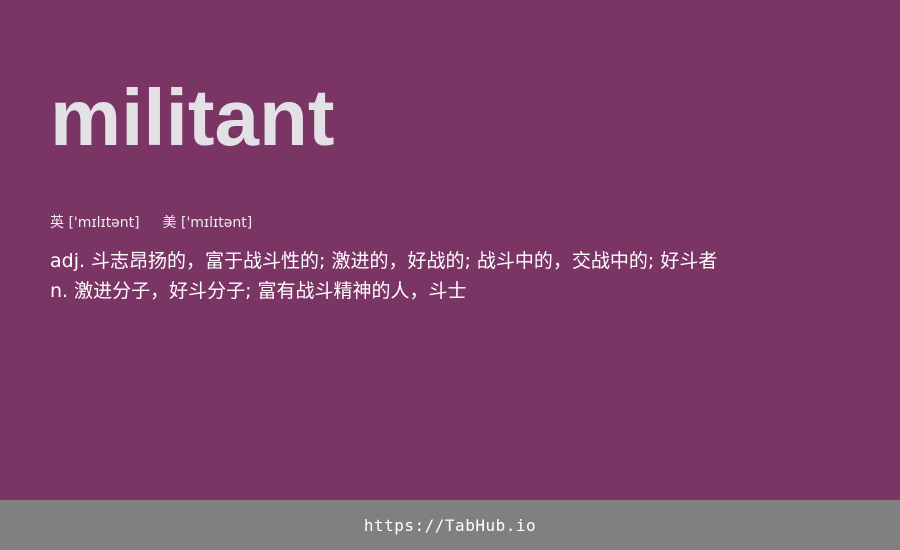 The width and height of the screenshot is (900, 550). I want to click on tabhub-link: https://TabHub.io, so click(450, 525).